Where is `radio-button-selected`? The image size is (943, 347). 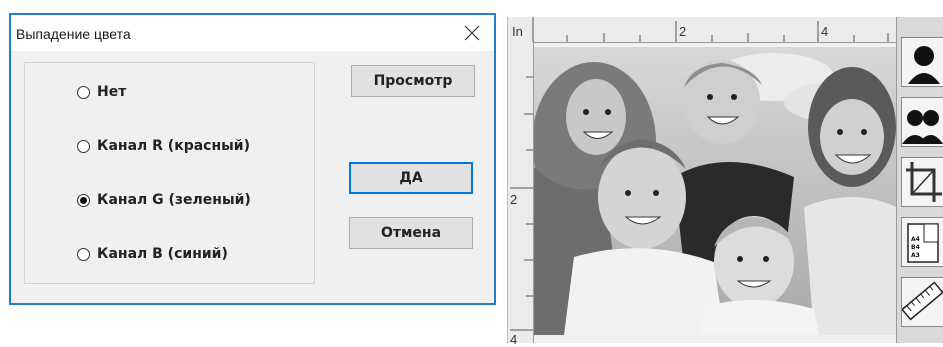
radio-button-selected is located at coordinates (83, 200).